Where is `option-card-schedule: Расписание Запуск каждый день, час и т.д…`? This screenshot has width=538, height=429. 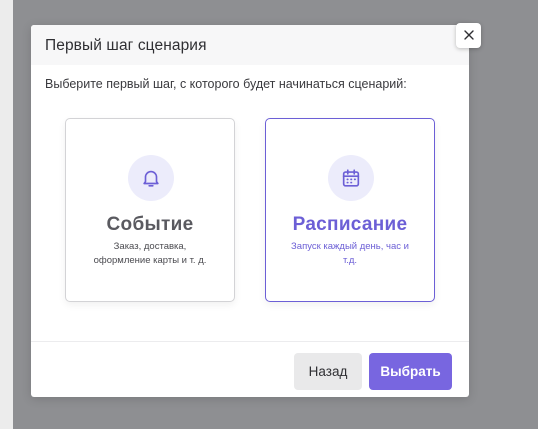 option-card-schedule: Расписание Запуск каждый день, час и т.д… is located at coordinates (350, 210).